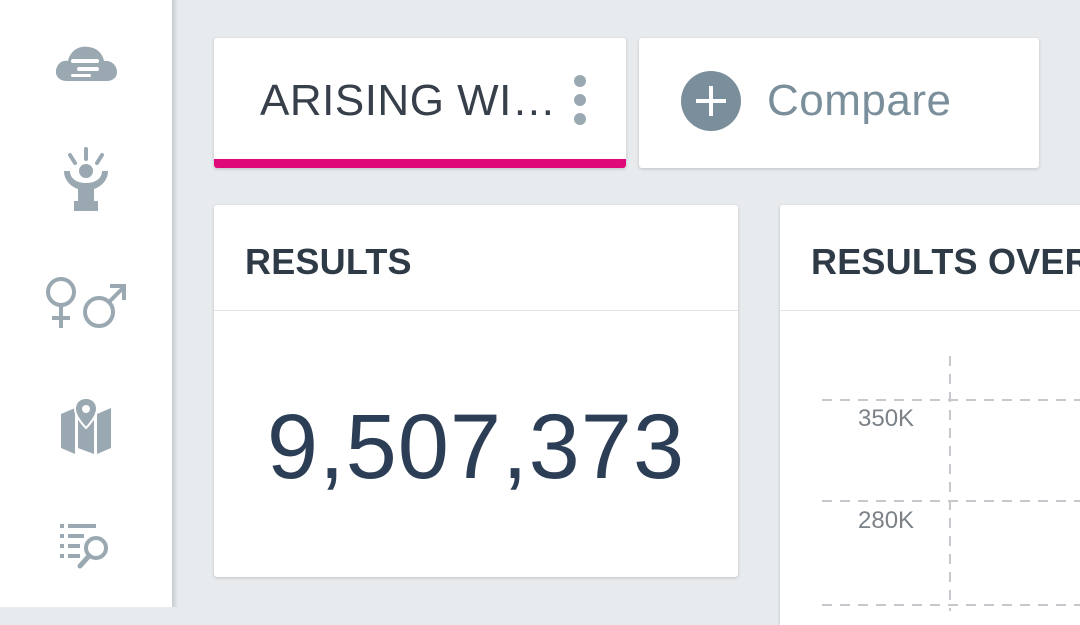 The height and width of the screenshot is (625, 1080). I want to click on results-title: RESULTS, so click(328, 261).